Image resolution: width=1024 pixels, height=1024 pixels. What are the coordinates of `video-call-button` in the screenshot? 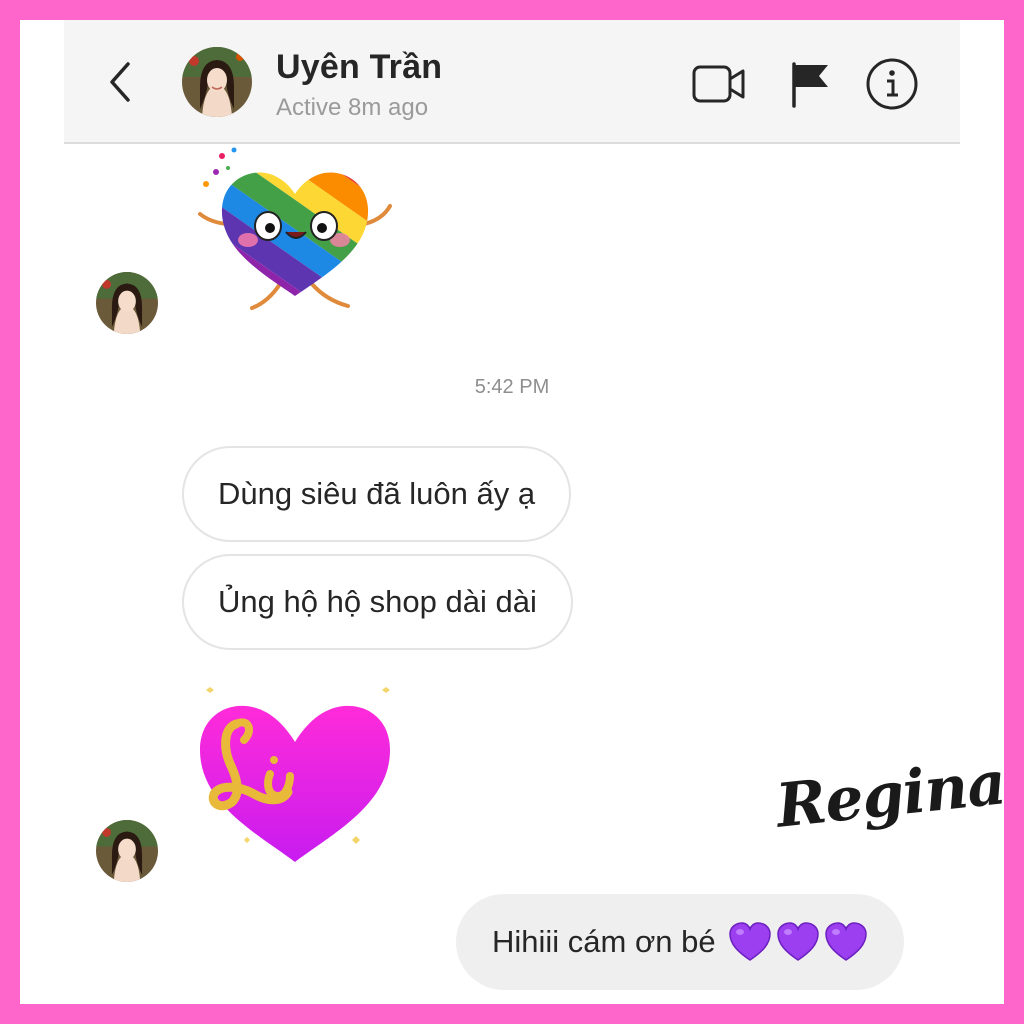 It's located at (719, 84).